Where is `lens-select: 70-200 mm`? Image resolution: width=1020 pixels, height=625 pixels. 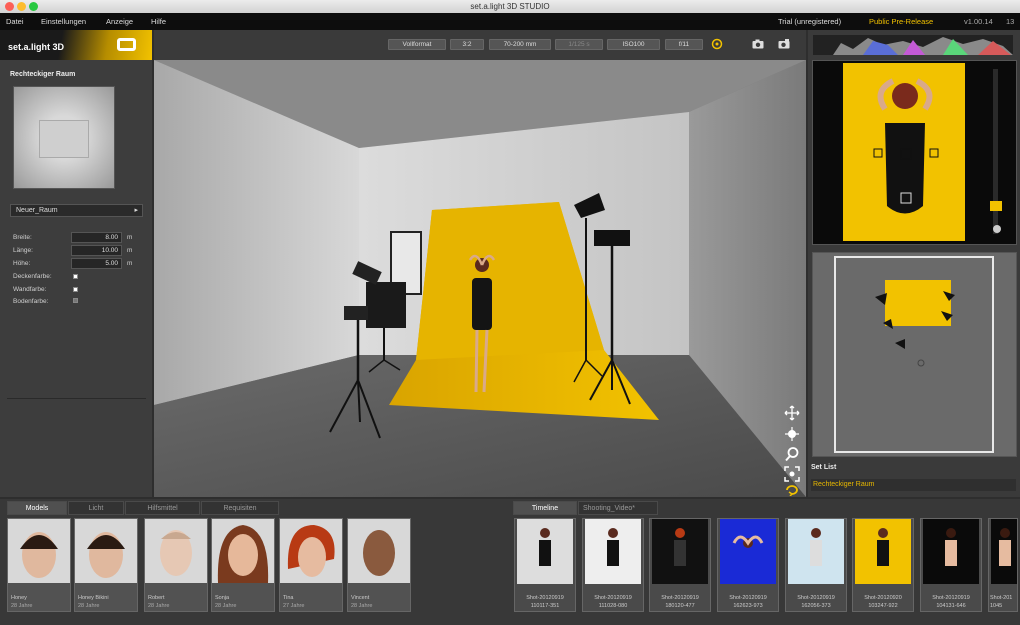 lens-select: 70-200 mm is located at coordinates (520, 44).